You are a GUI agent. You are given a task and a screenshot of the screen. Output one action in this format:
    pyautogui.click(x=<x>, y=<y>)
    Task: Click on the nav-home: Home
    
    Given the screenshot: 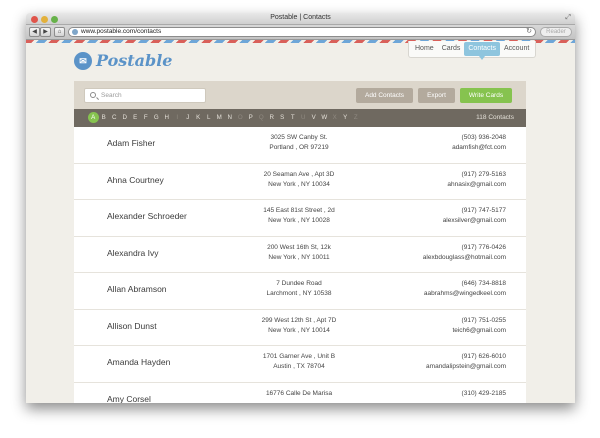 What is the action you would take?
    pyautogui.click(x=424, y=49)
    